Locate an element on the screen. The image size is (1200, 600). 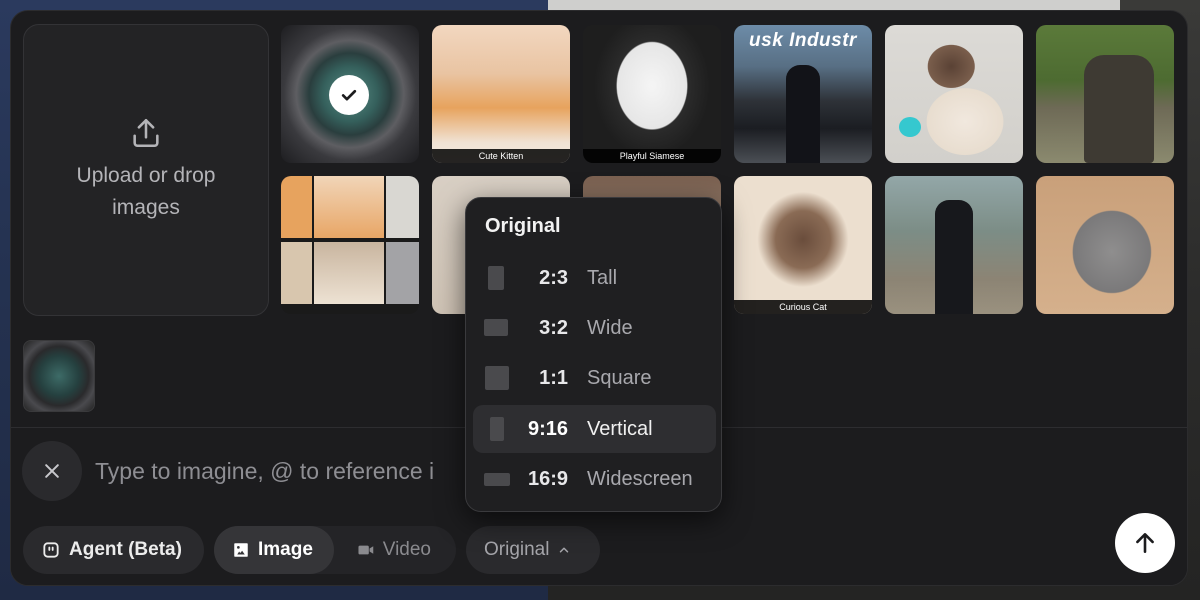
video-icon is located at coordinates (366, 550).